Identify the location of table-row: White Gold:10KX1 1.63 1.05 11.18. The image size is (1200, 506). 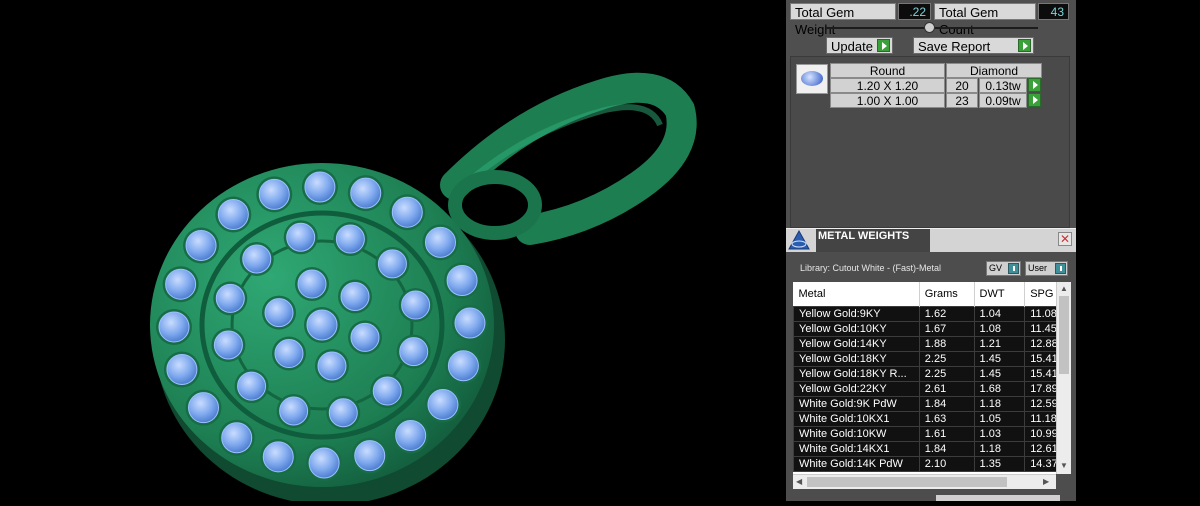
(932, 419).